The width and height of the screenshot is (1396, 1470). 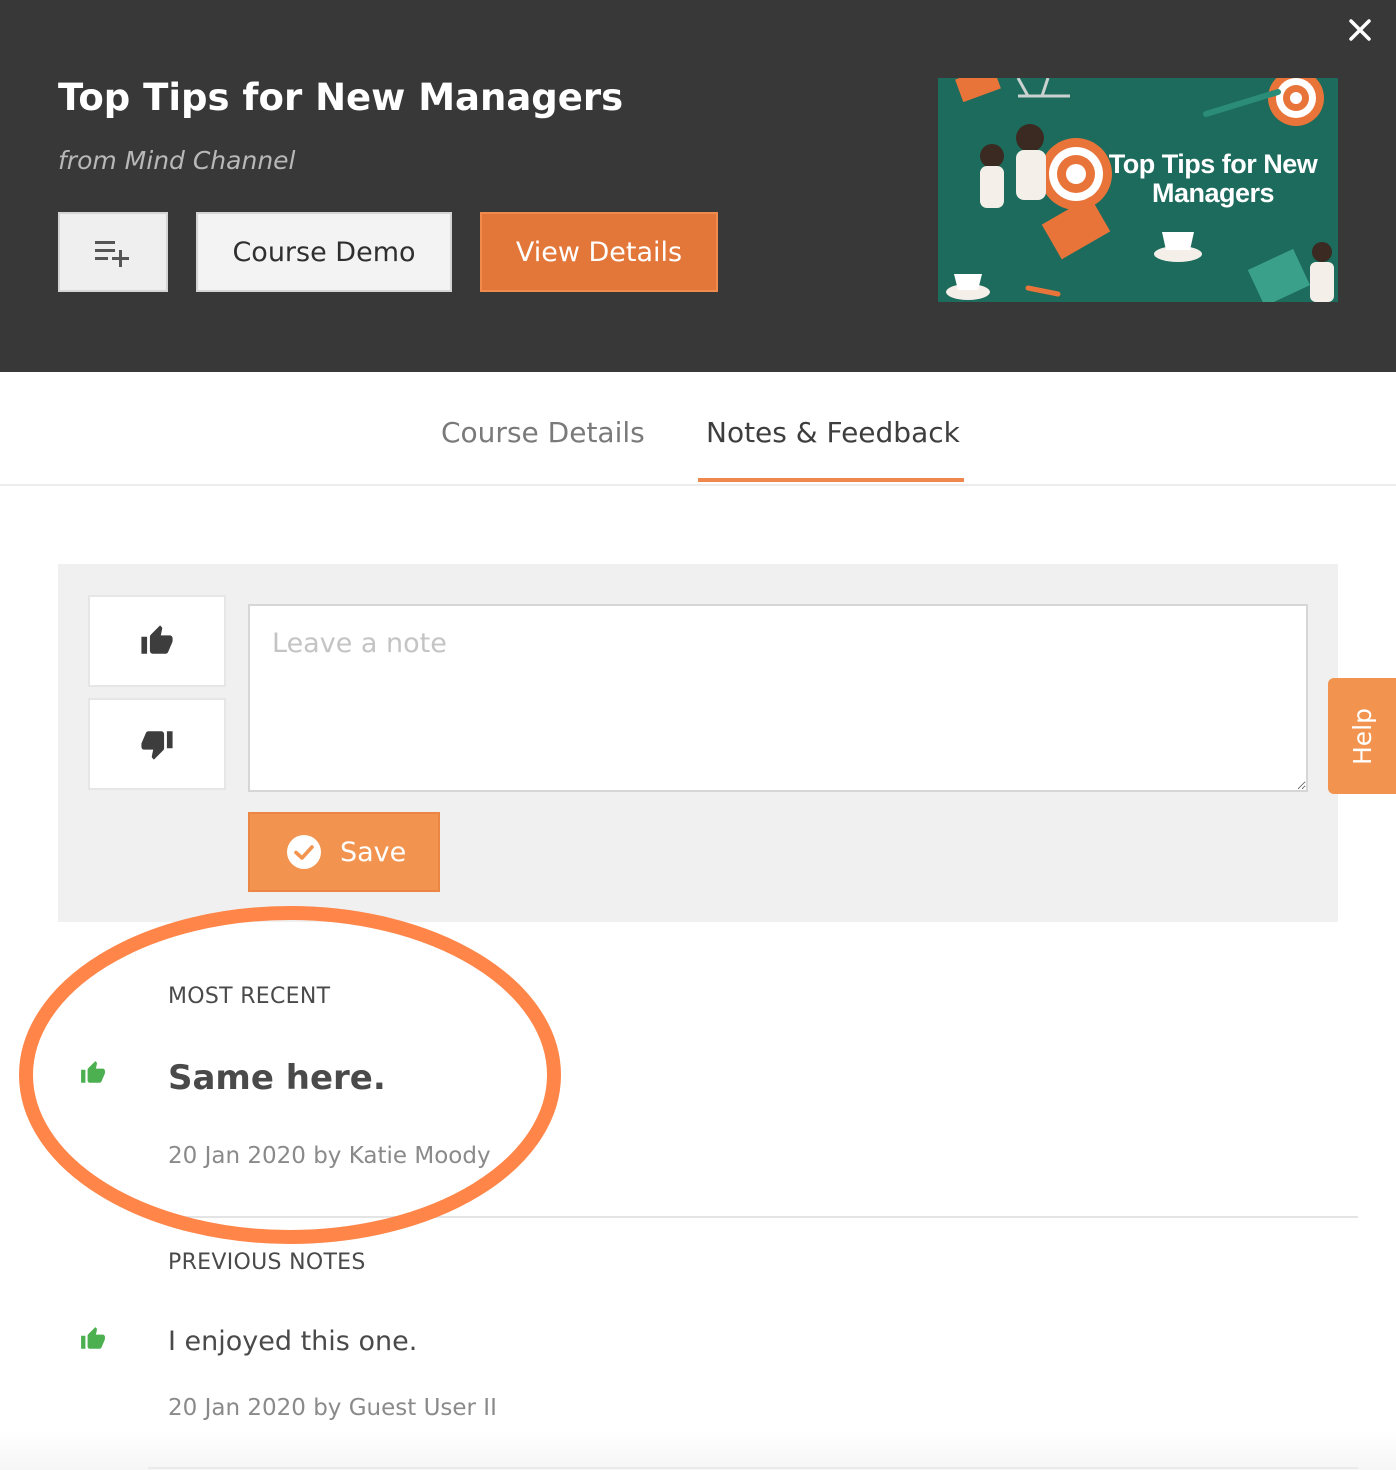 I want to click on save-button: Save, so click(x=344, y=852).